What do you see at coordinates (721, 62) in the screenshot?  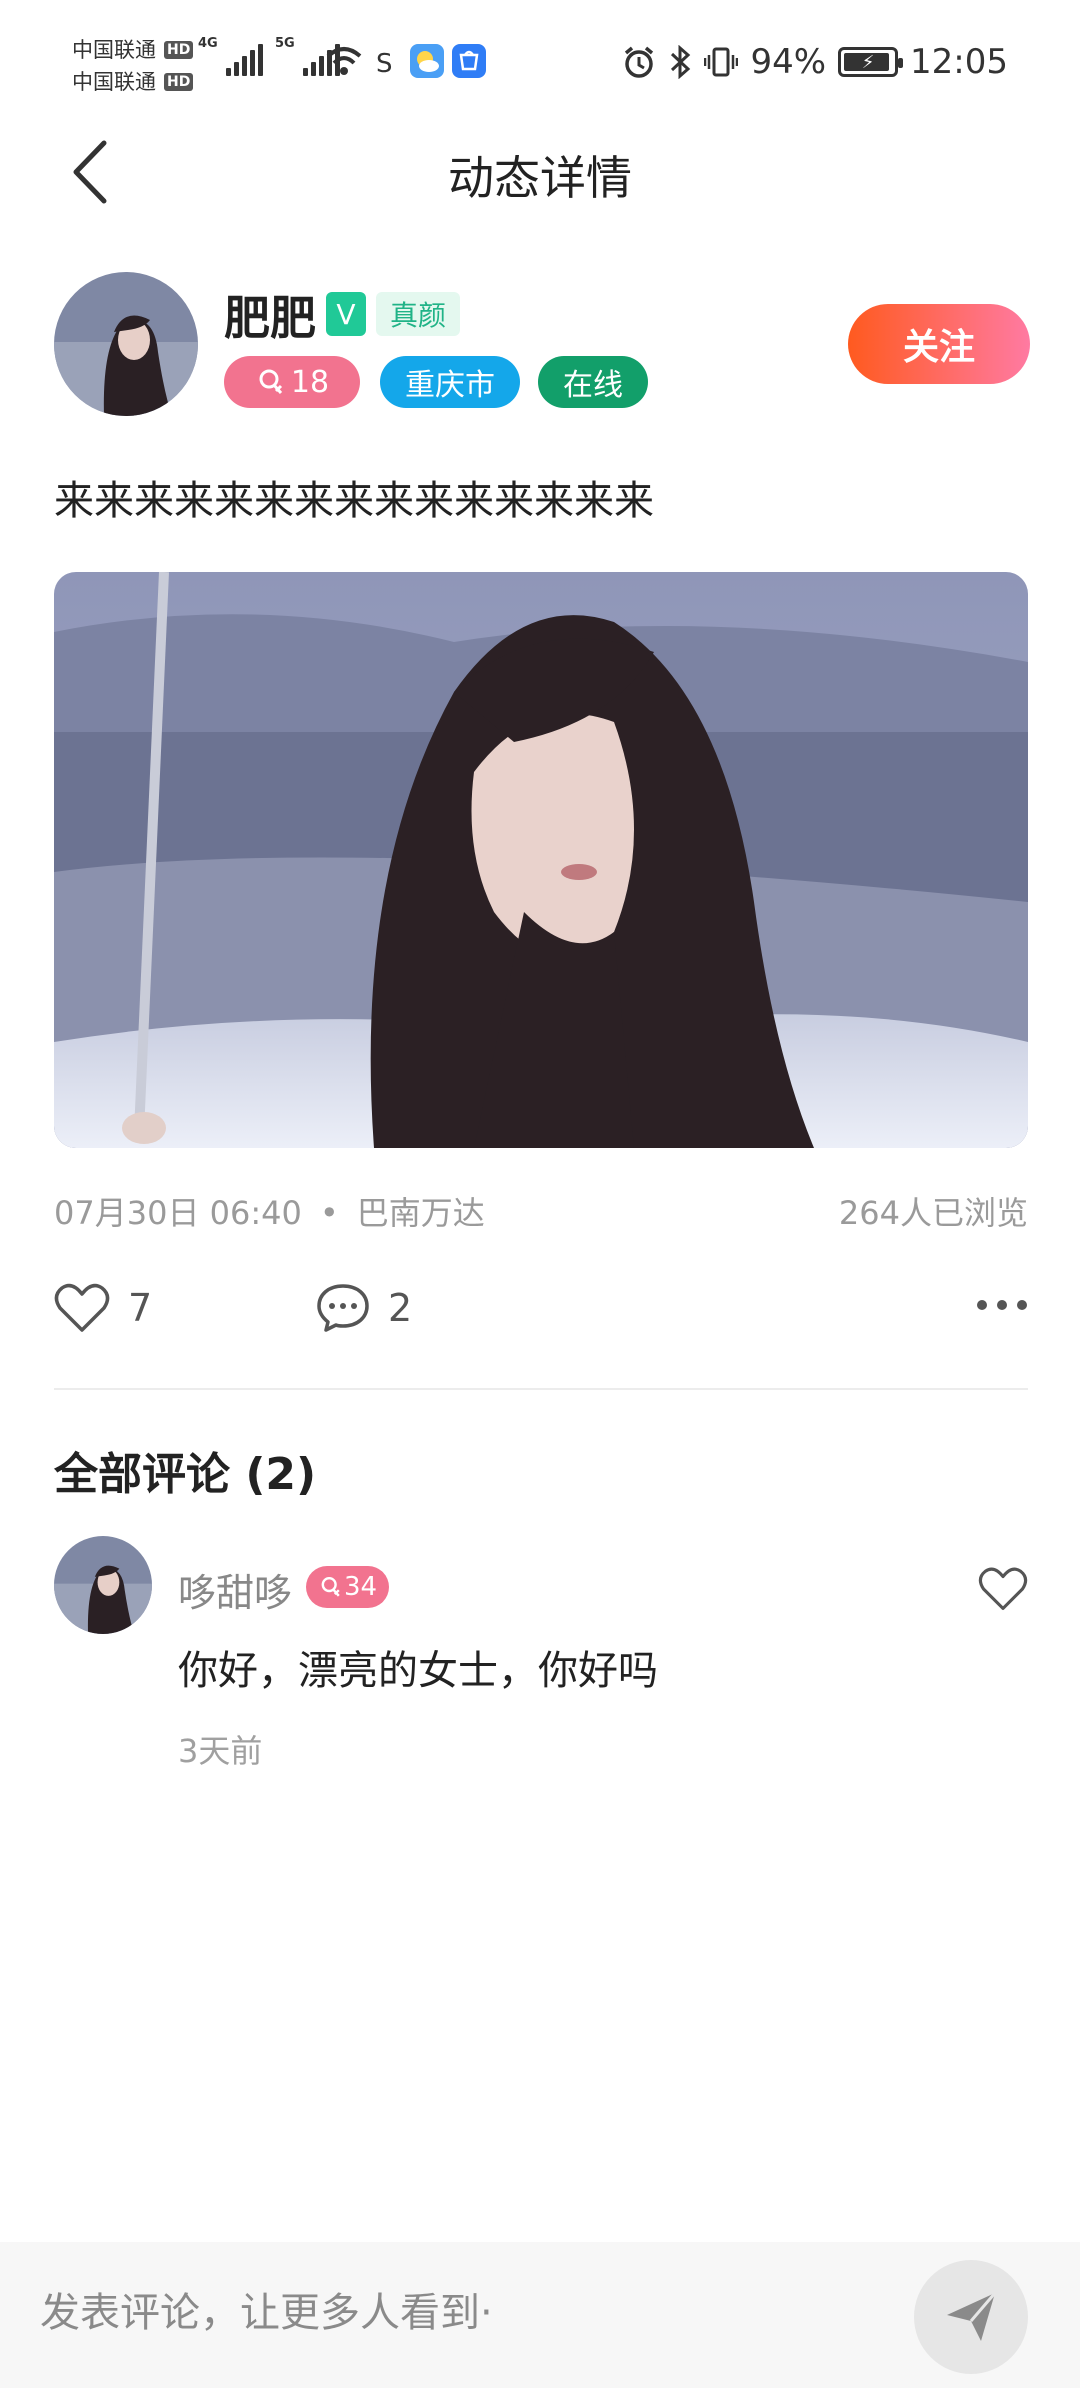 I see `vibrate-icon` at bounding box center [721, 62].